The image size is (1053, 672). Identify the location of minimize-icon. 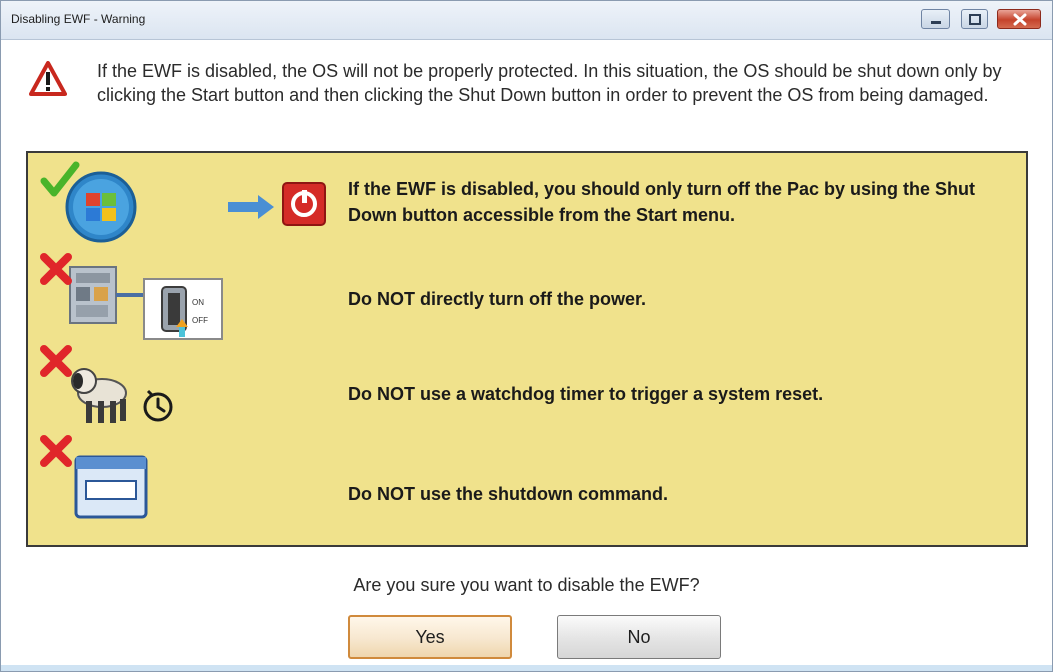
(936, 22).